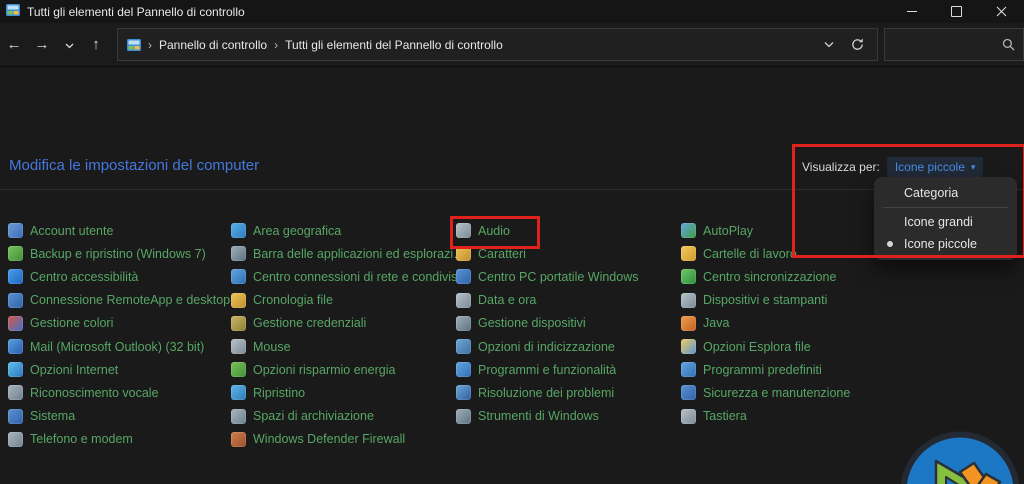  Describe the element at coordinates (342, 392) in the screenshot. I see `cp-item-recovery: Ripristino` at that location.